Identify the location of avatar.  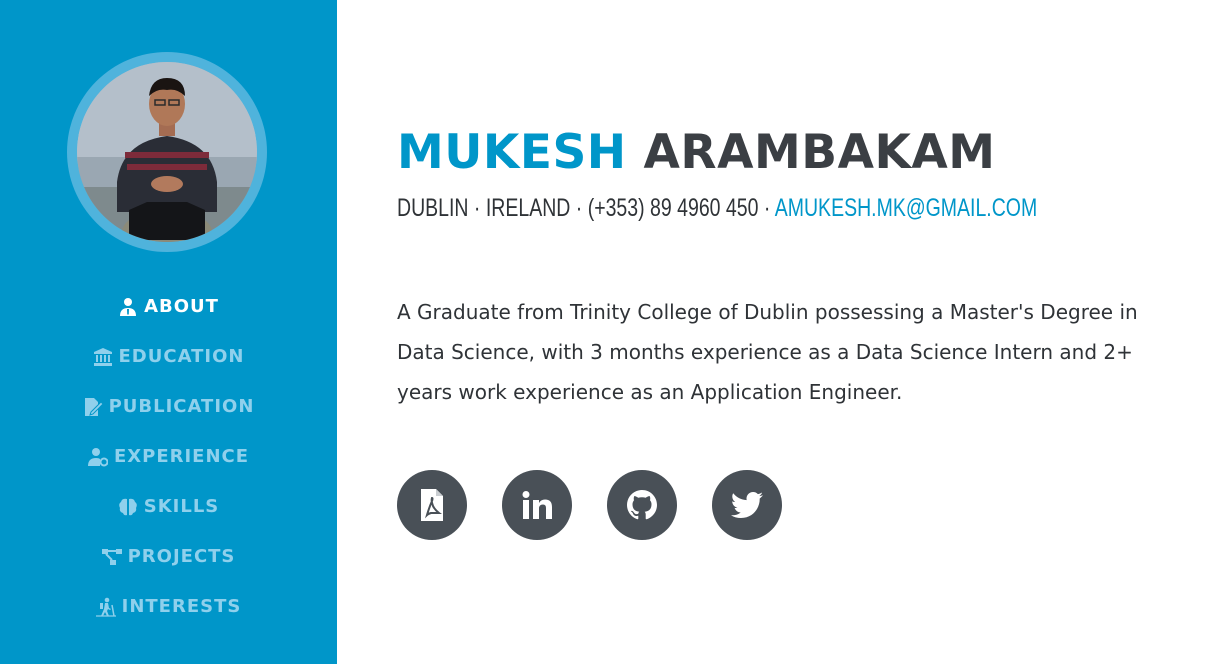
(167, 152).